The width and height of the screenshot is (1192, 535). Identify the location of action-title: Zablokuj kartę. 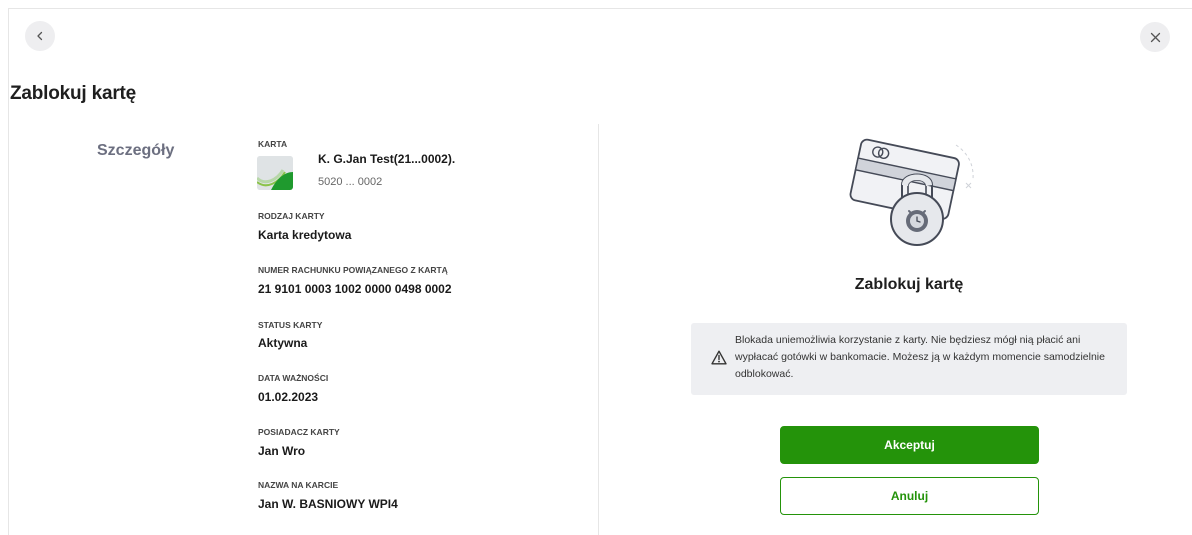
(909, 284).